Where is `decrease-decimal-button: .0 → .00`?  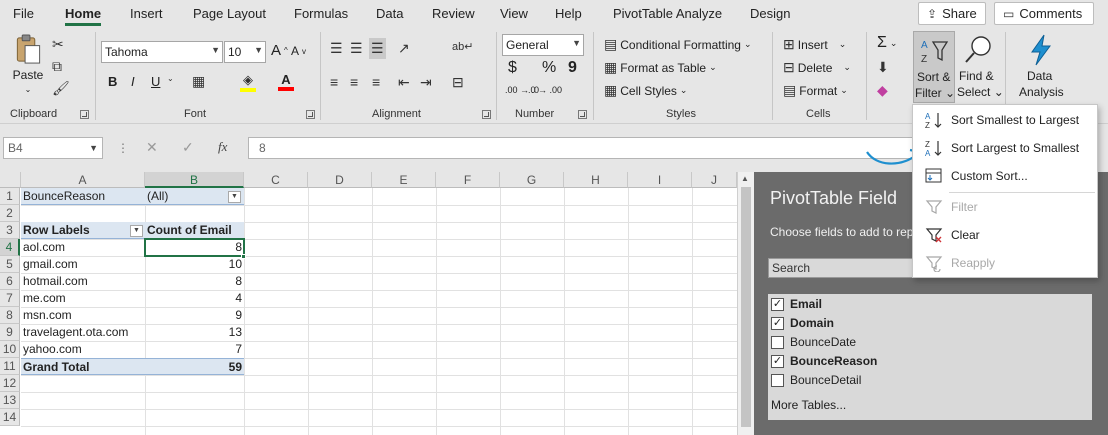 decrease-decimal-button: .0 → .00 is located at coordinates (545, 90).